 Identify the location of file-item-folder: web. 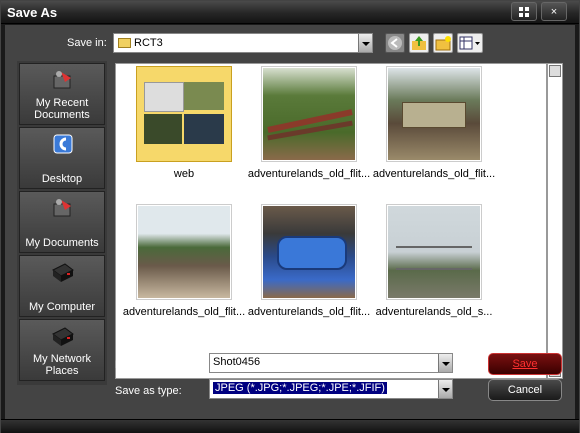
(176, 126).